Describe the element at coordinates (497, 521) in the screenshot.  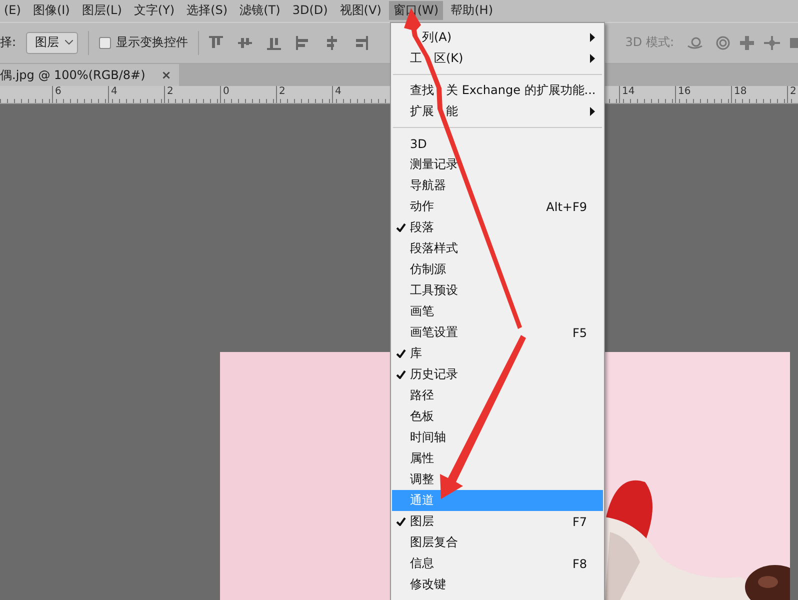
I see `menu-item: 图层 F7` at that location.